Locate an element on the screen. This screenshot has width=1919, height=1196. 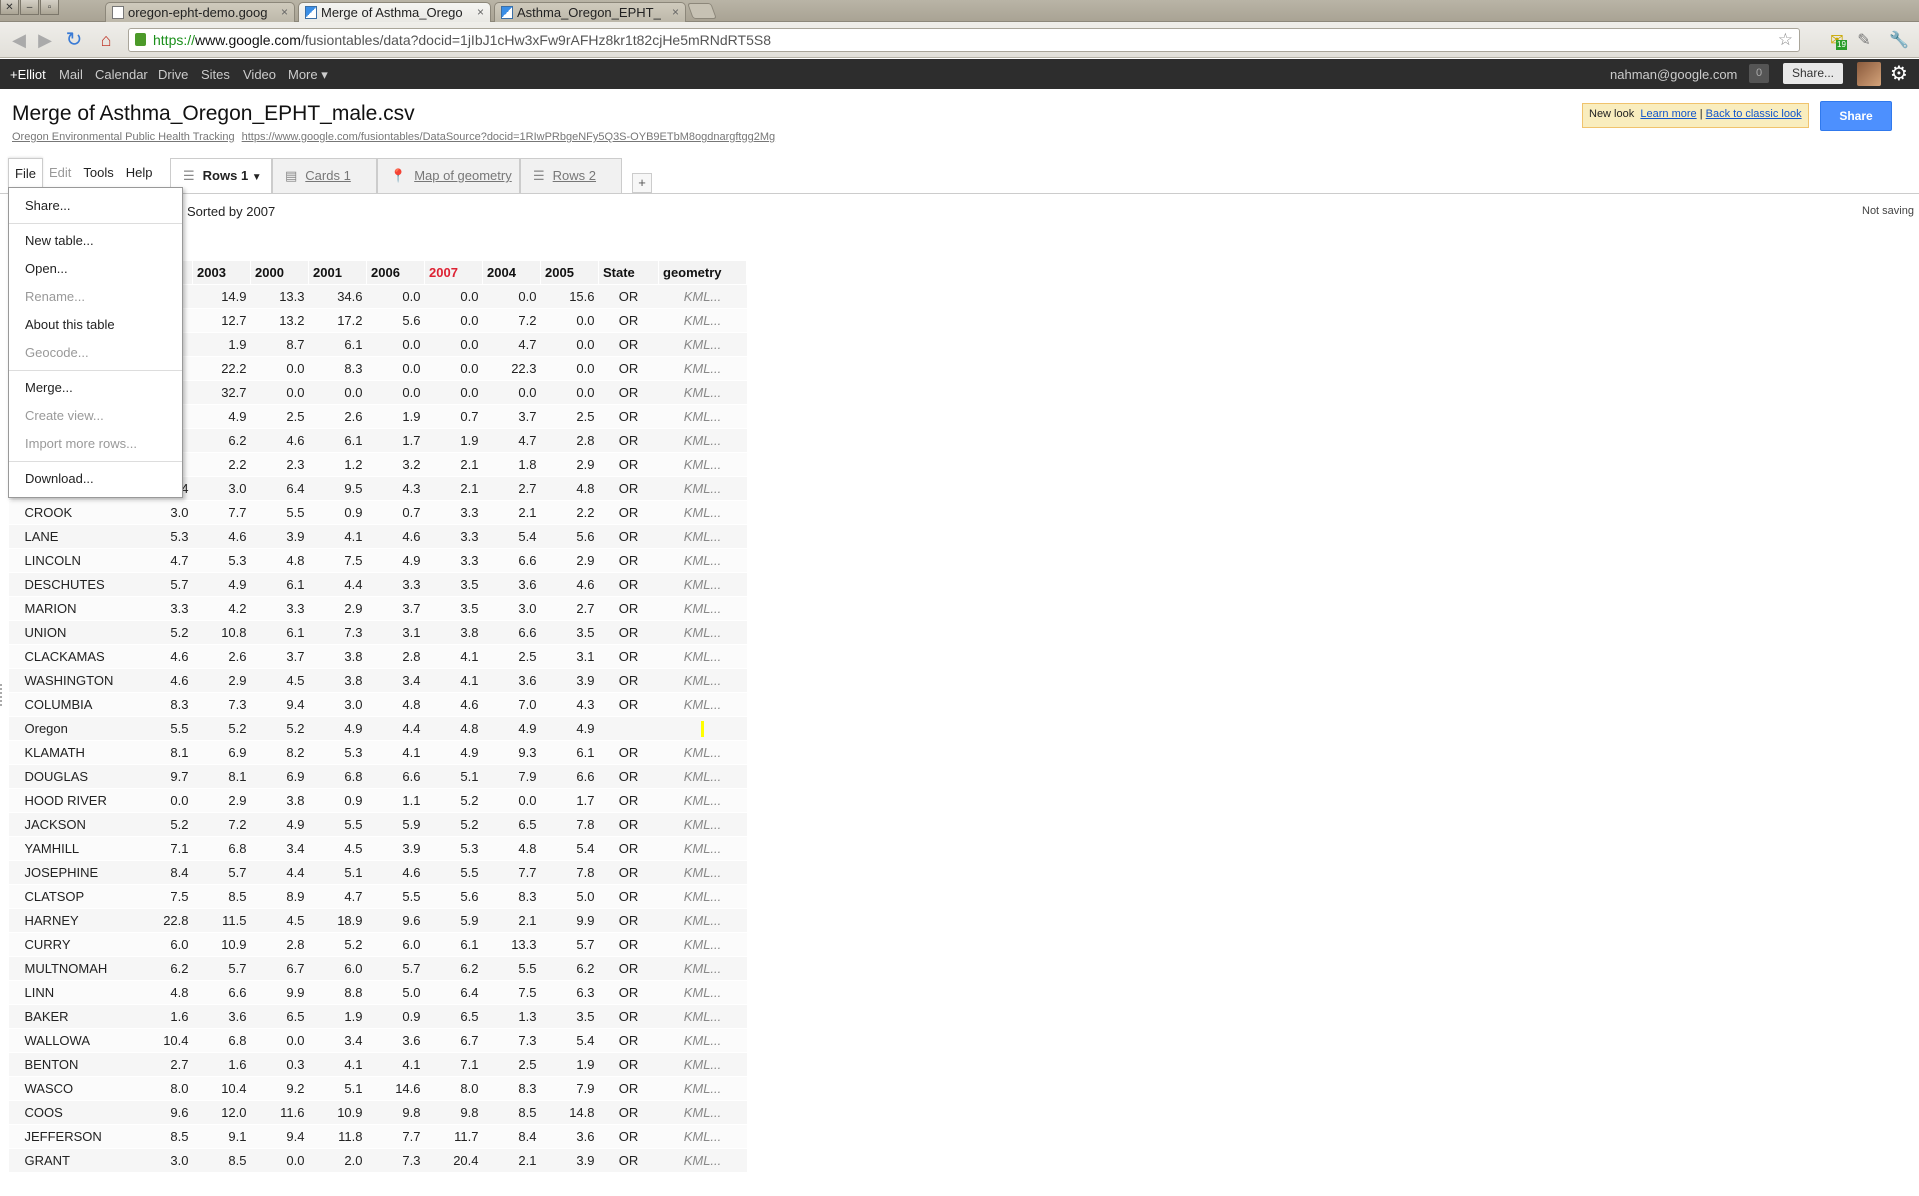
back-arrow-icon: ◀ is located at coordinates (19, 40).